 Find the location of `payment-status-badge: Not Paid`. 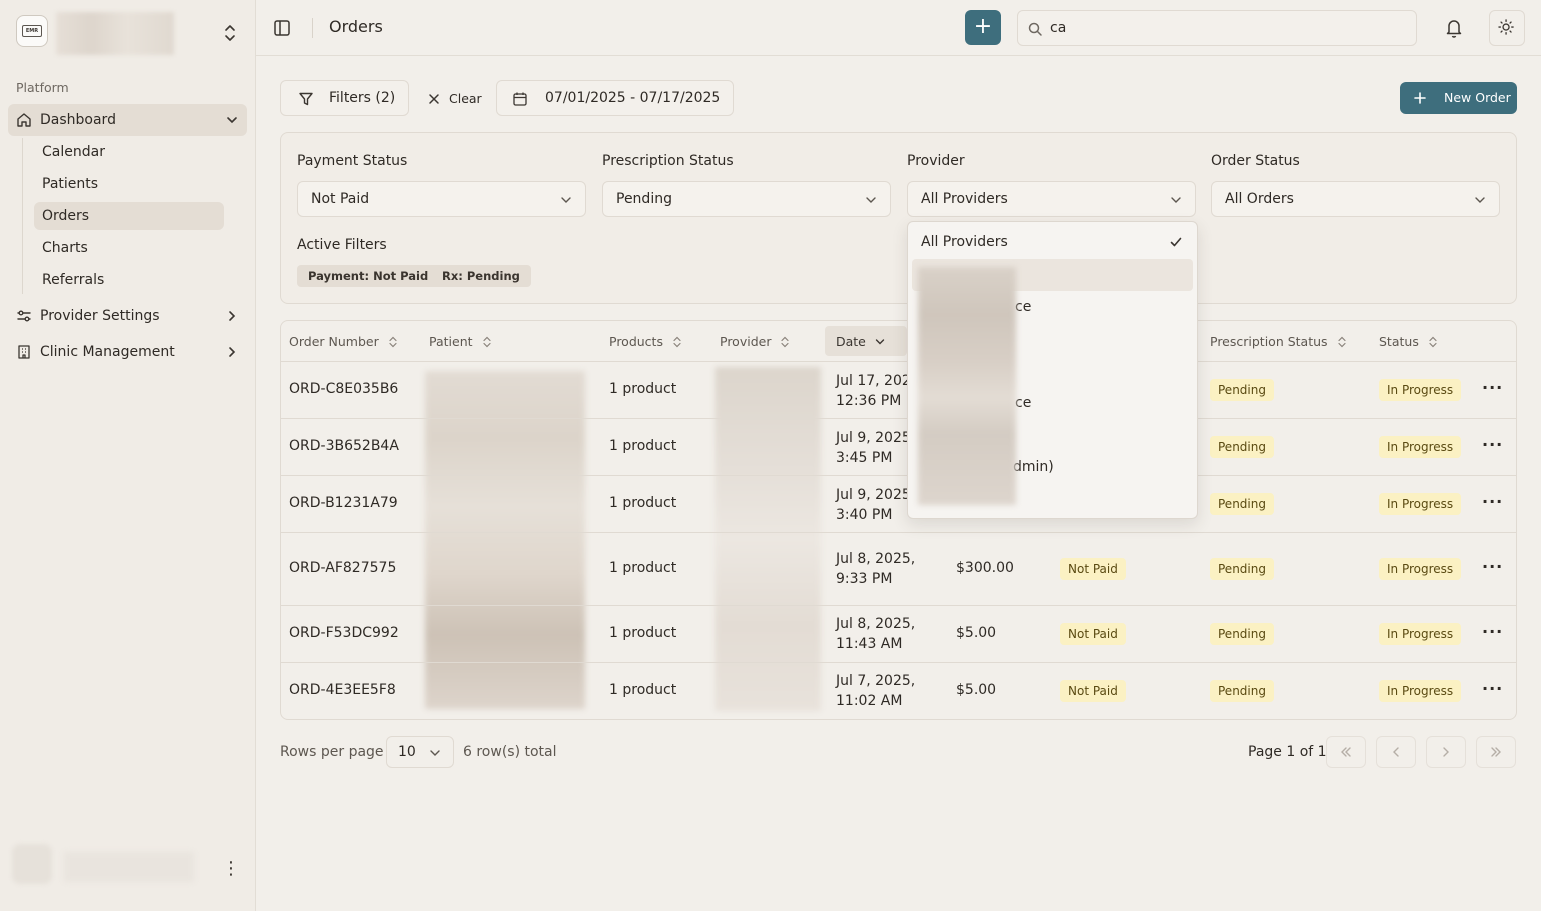

payment-status-badge: Not Paid is located at coordinates (1093, 691).